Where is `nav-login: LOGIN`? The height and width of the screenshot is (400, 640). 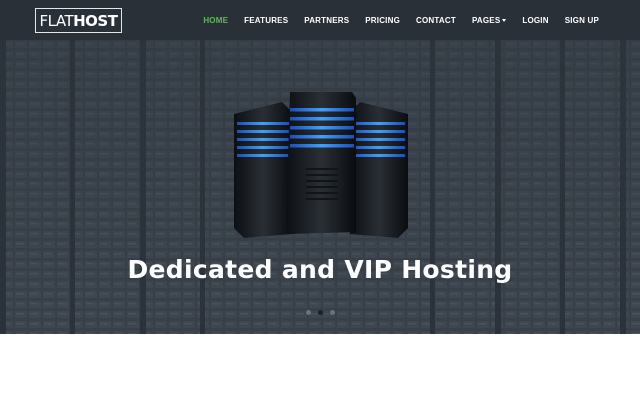
nav-login: LOGIN is located at coordinates (535, 20).